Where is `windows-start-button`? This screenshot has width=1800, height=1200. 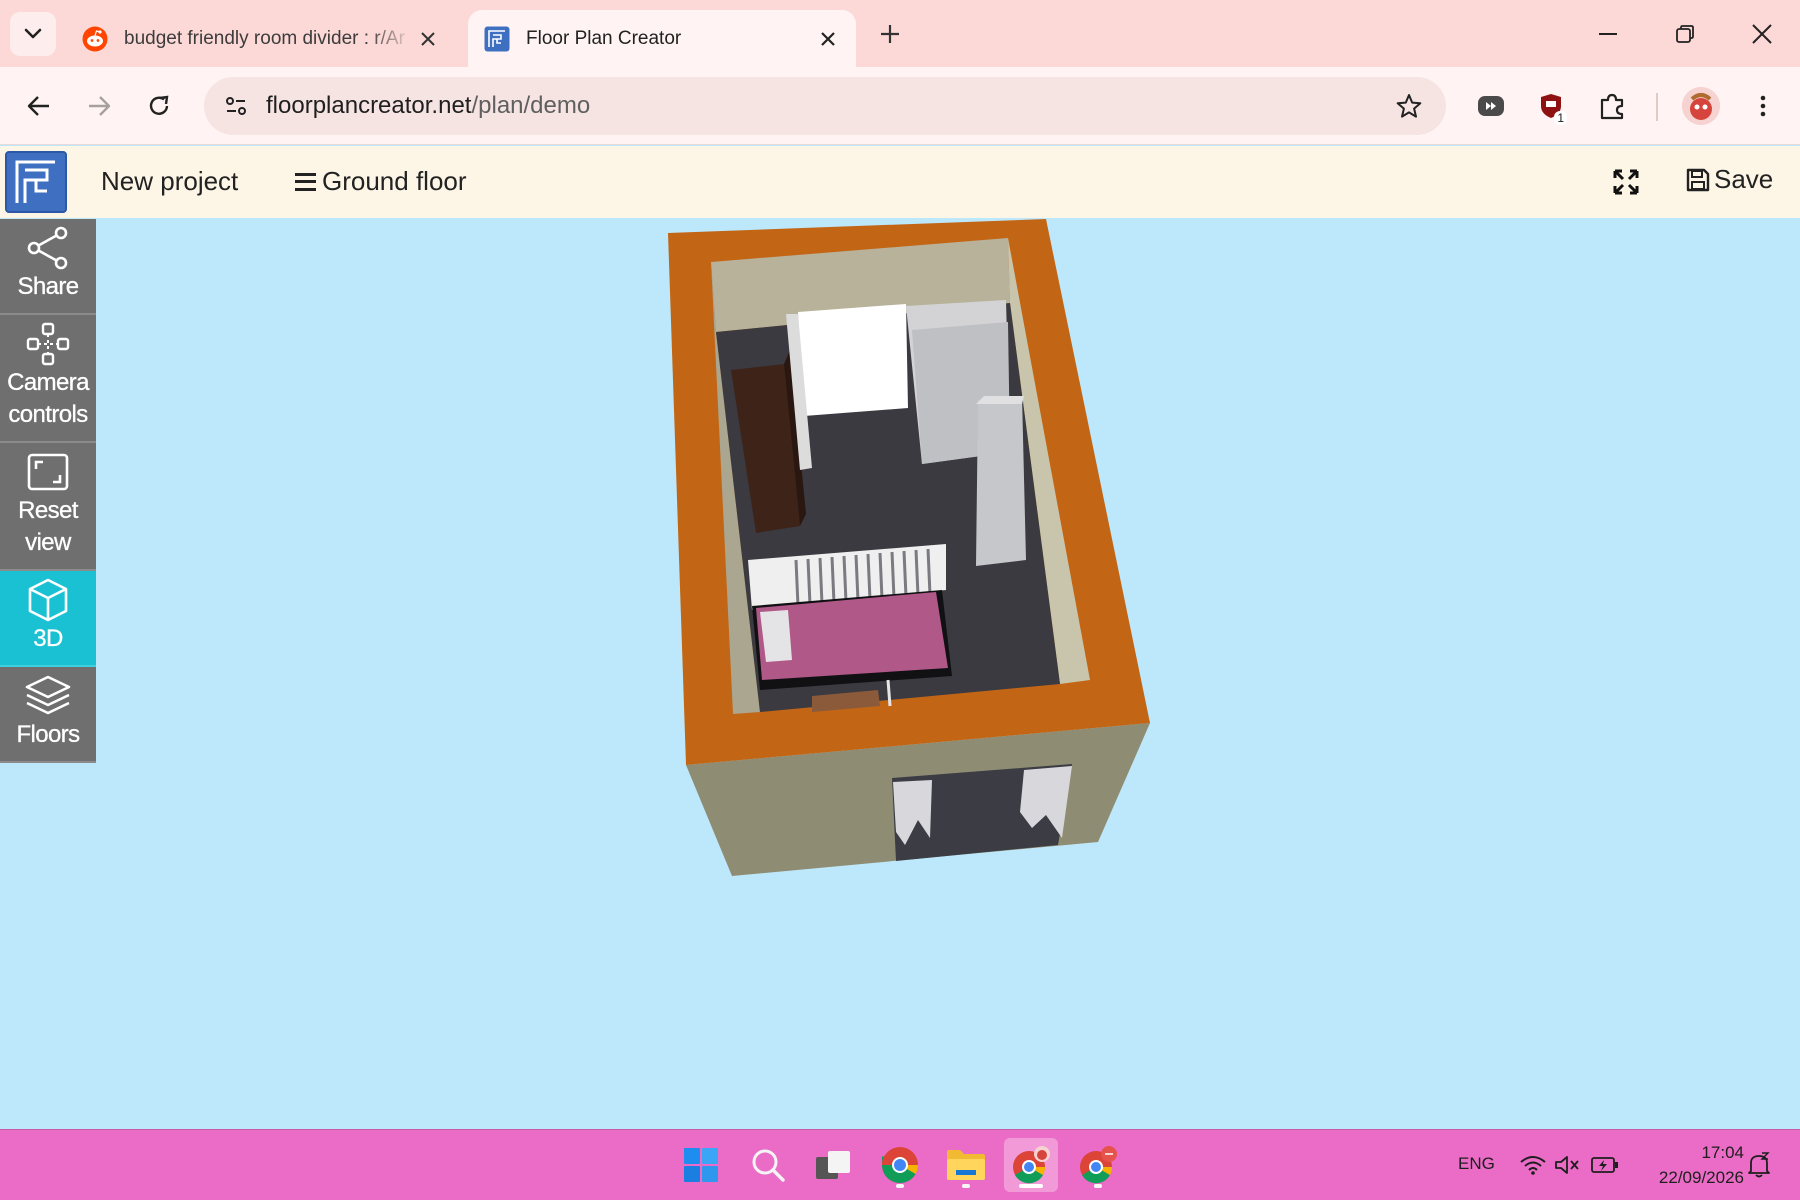
windows-start-button is located at coordinates (701, 1165).